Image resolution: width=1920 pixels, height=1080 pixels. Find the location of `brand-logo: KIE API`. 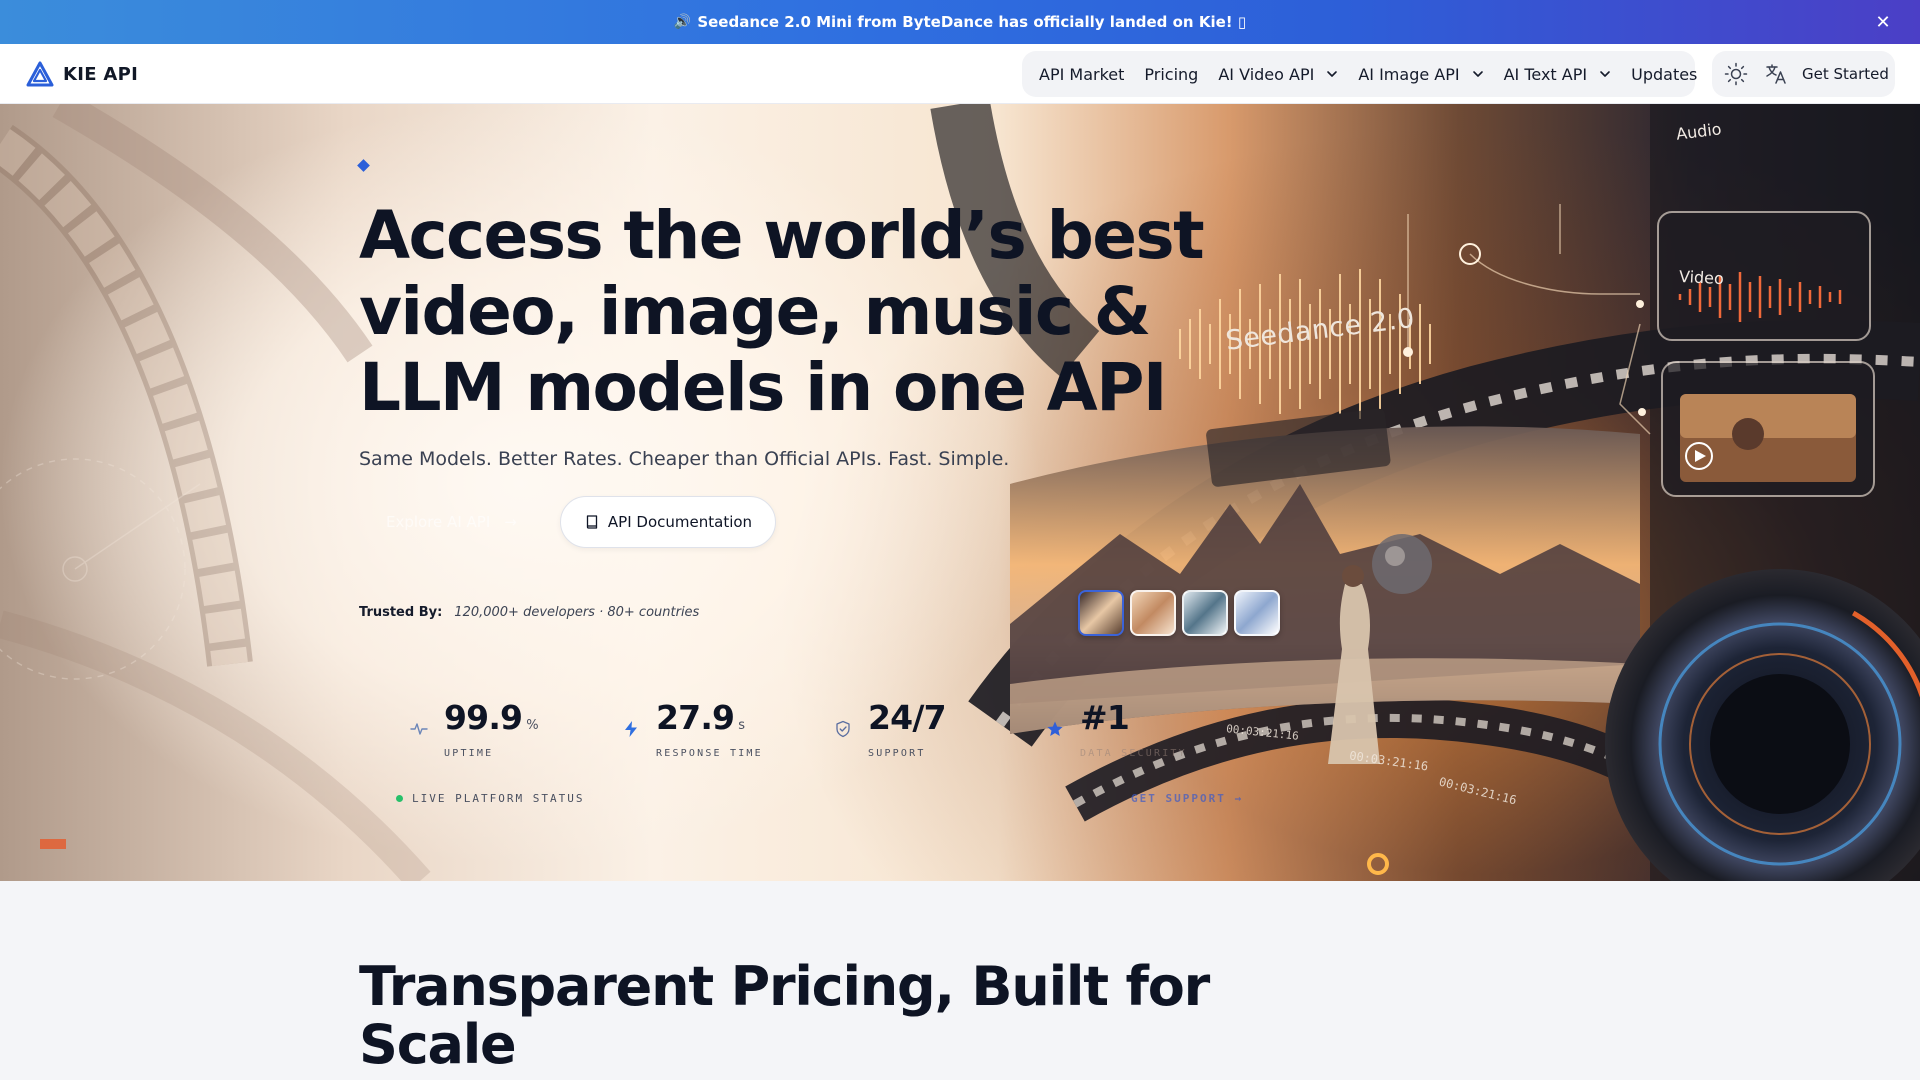

brand-logo: KIE API is located at coordinates (82, 74).